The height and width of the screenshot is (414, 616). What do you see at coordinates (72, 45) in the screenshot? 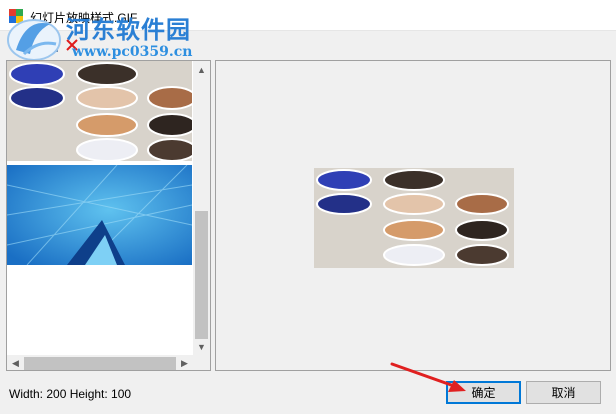
I see `close-icon` at bounding box center [72, 45].